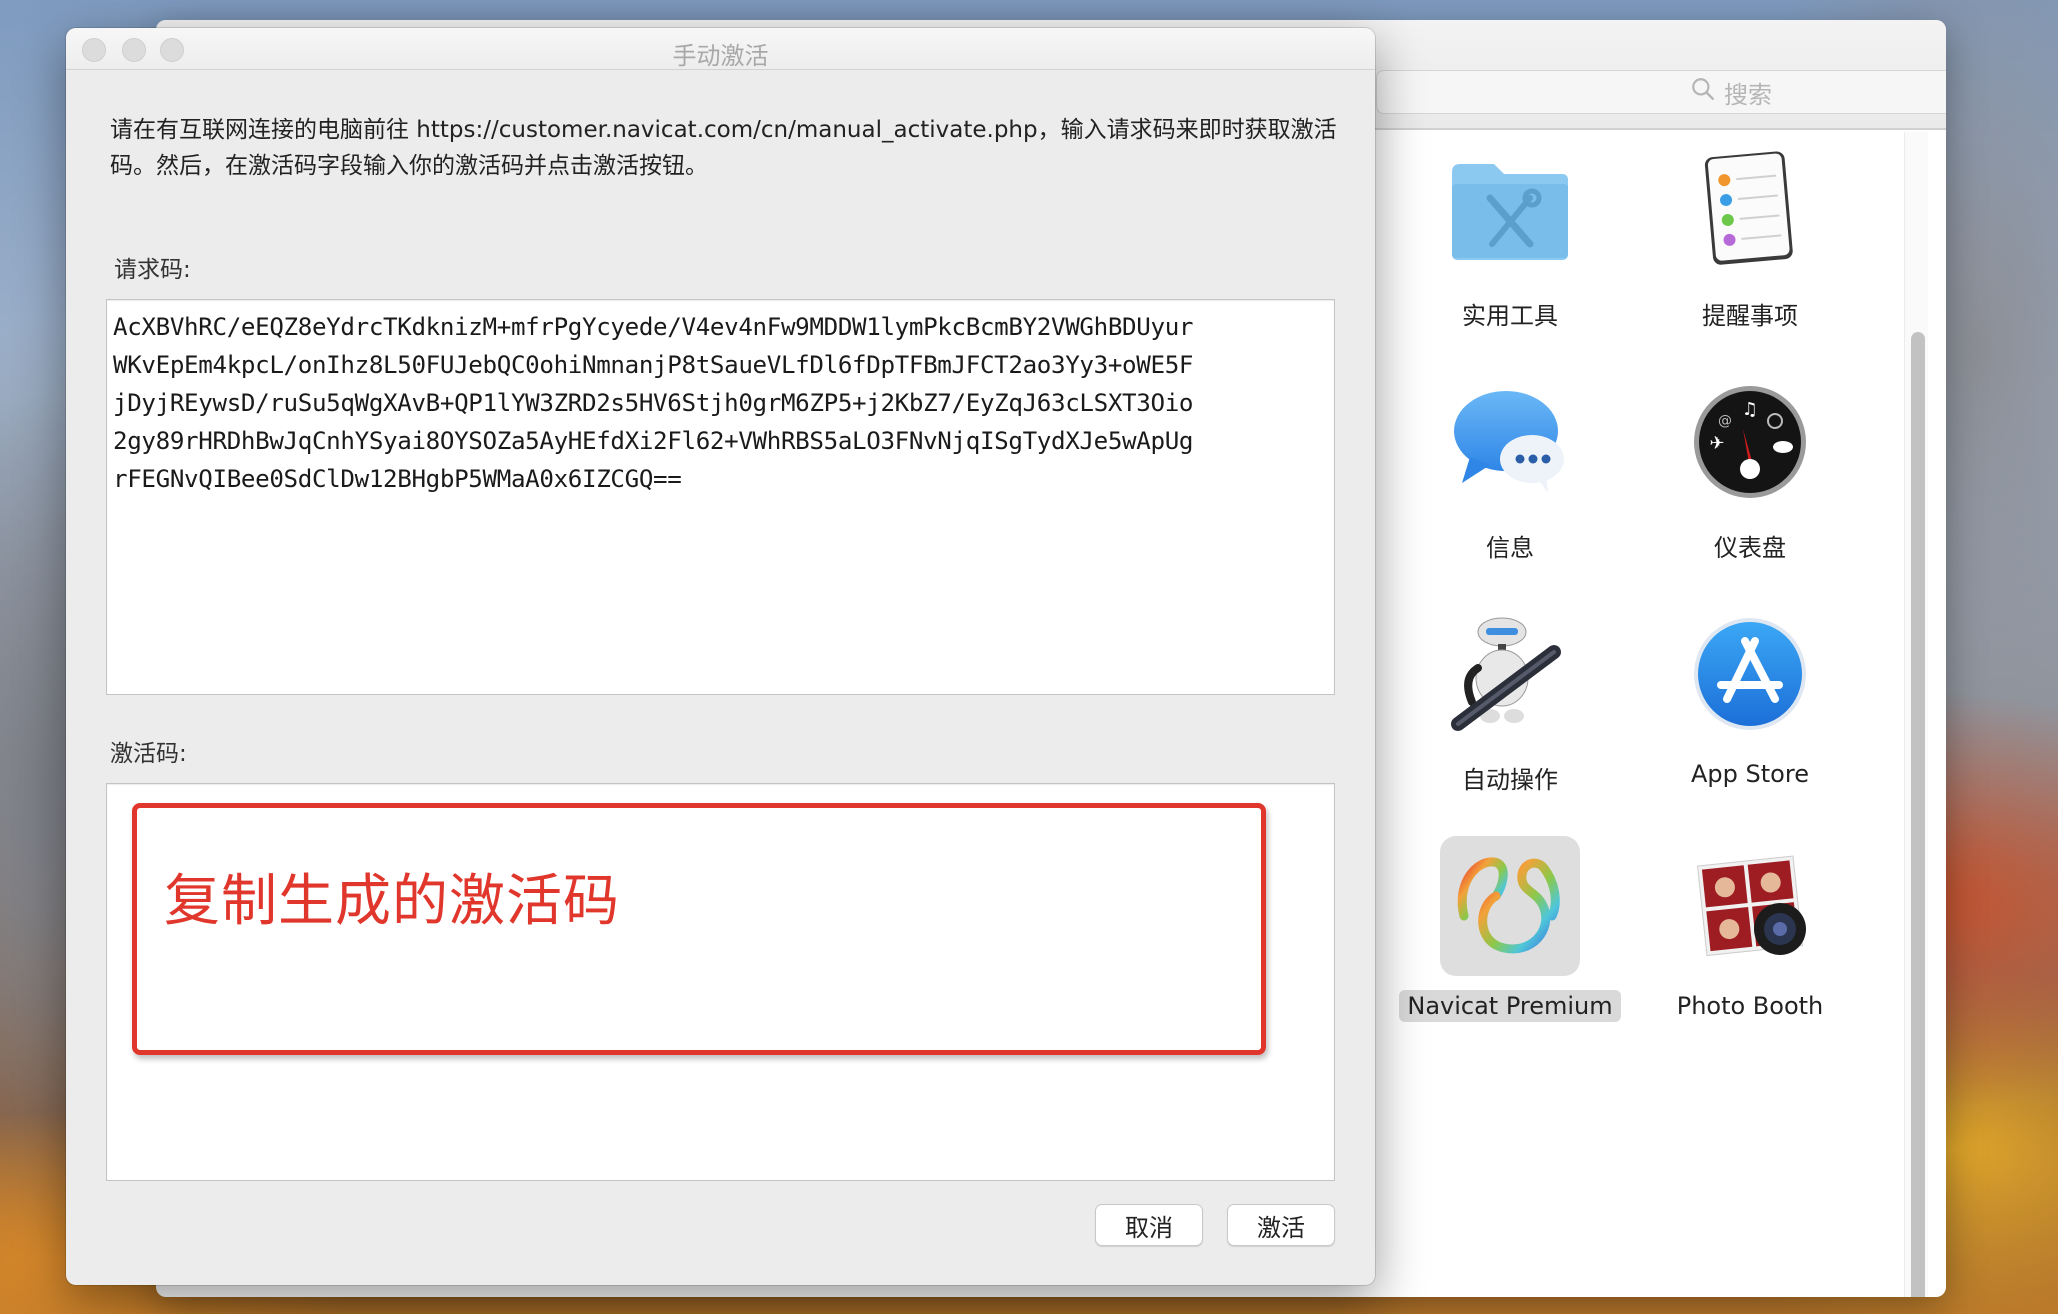 Image resolution: width=2058 pixels, height=1314 pixels. I want to click on annotation-text: 复制生成的激活码, so click(392, 901).